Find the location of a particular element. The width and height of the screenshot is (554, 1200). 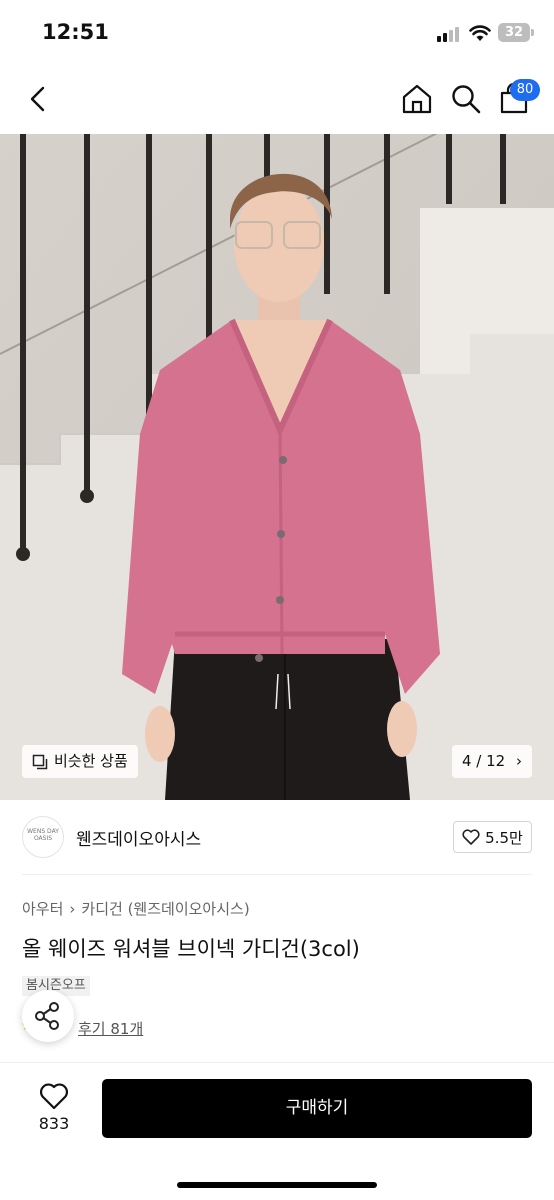

share-icon is located at coordinates (47, 1016).